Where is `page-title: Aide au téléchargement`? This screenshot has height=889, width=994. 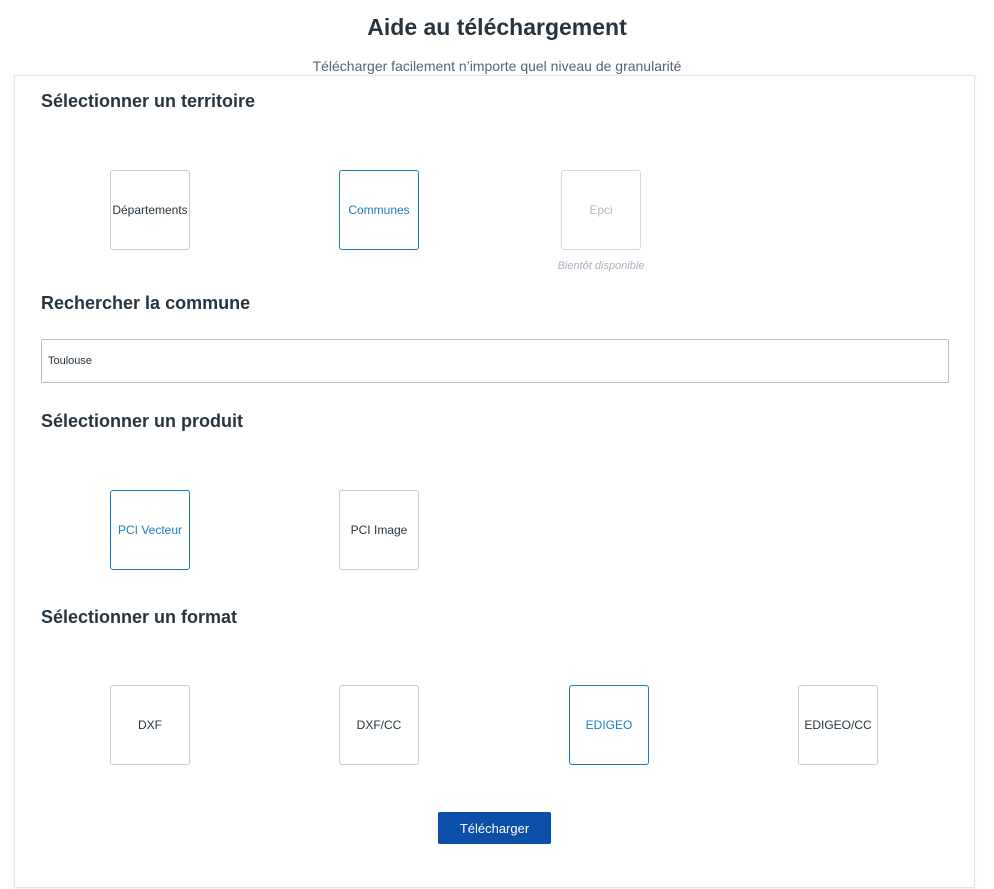
page-title: Aide au téléchargement is located at coordinates (497, 27).